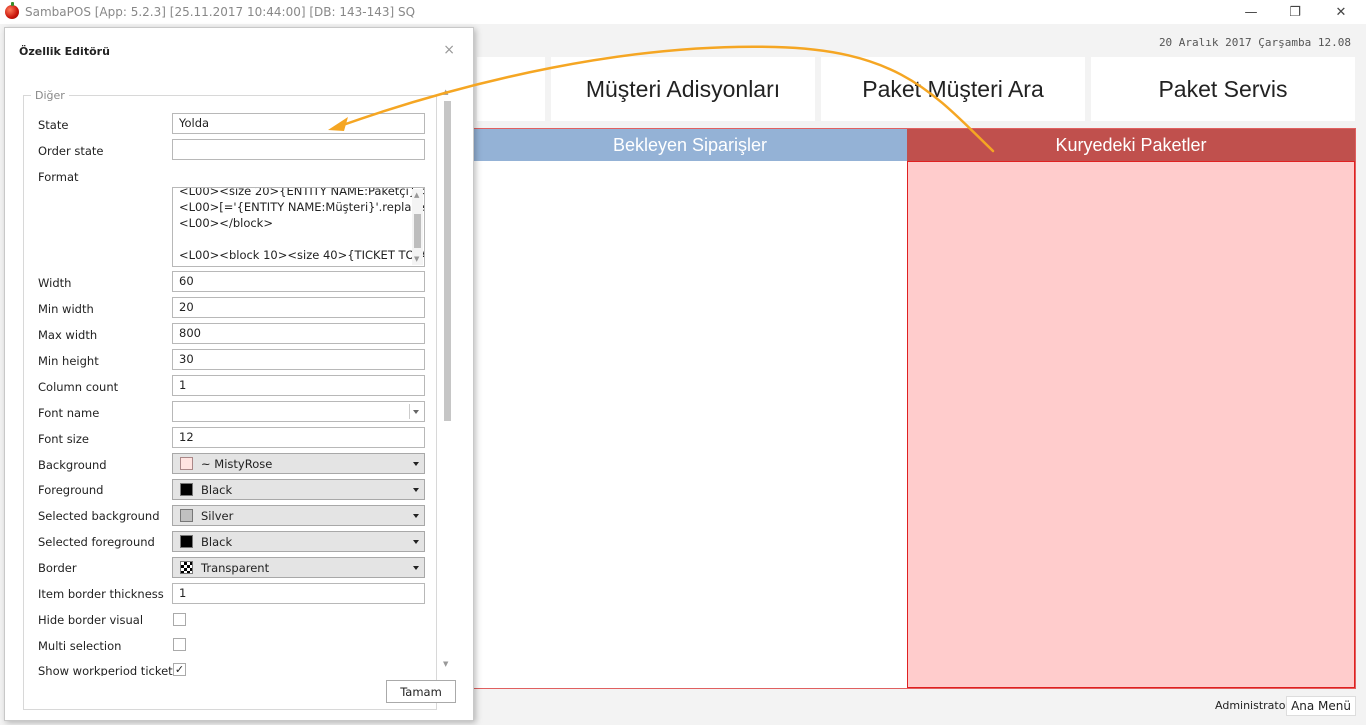  I want to click on format-line: <L00></block>, so click(226, 223).